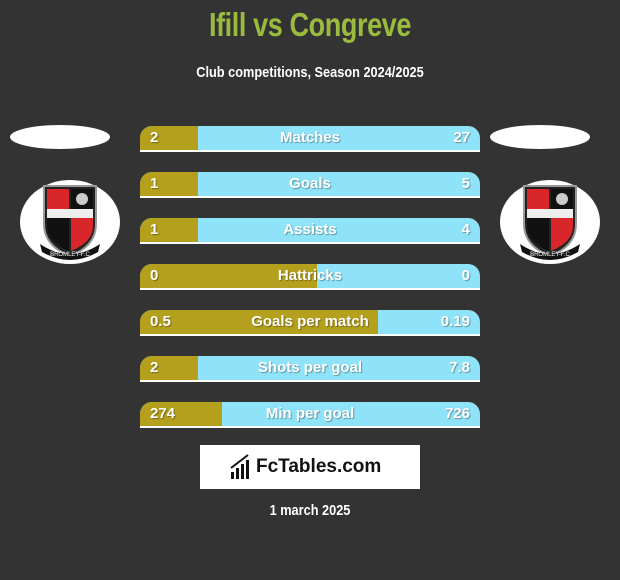 Image resolution: width=620 pixels, height=580 pixels. Describe the element at coordinates (465, 229) in the screenshot. I see `right-value: 4` at that location.